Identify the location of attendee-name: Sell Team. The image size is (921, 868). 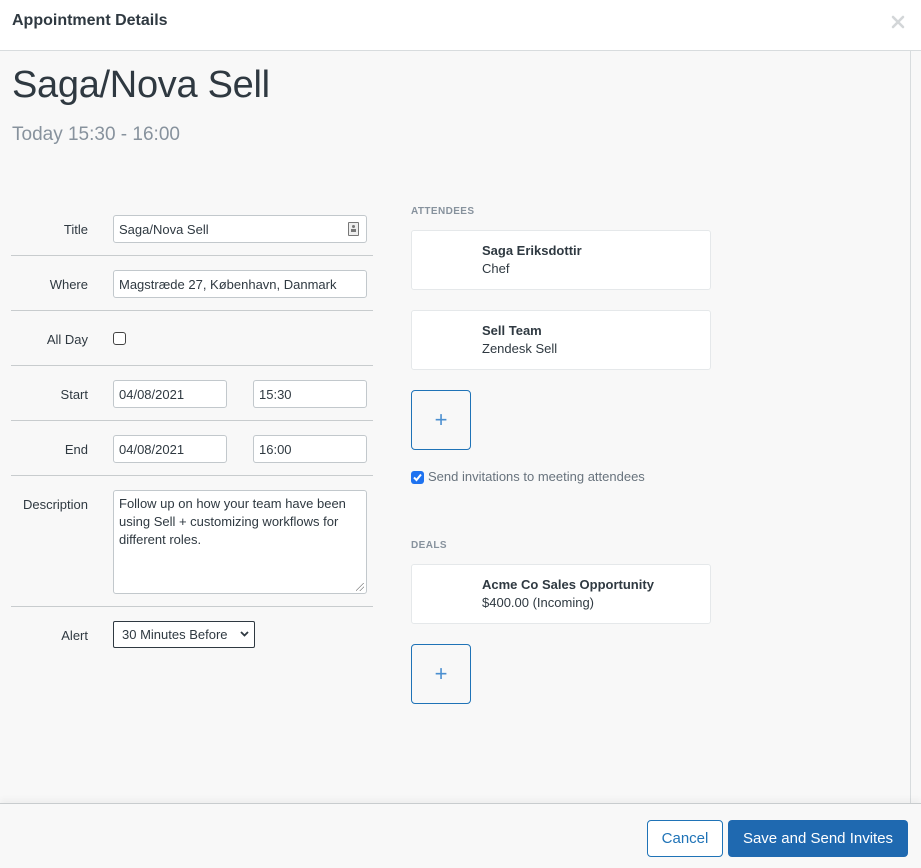
(512, 330).